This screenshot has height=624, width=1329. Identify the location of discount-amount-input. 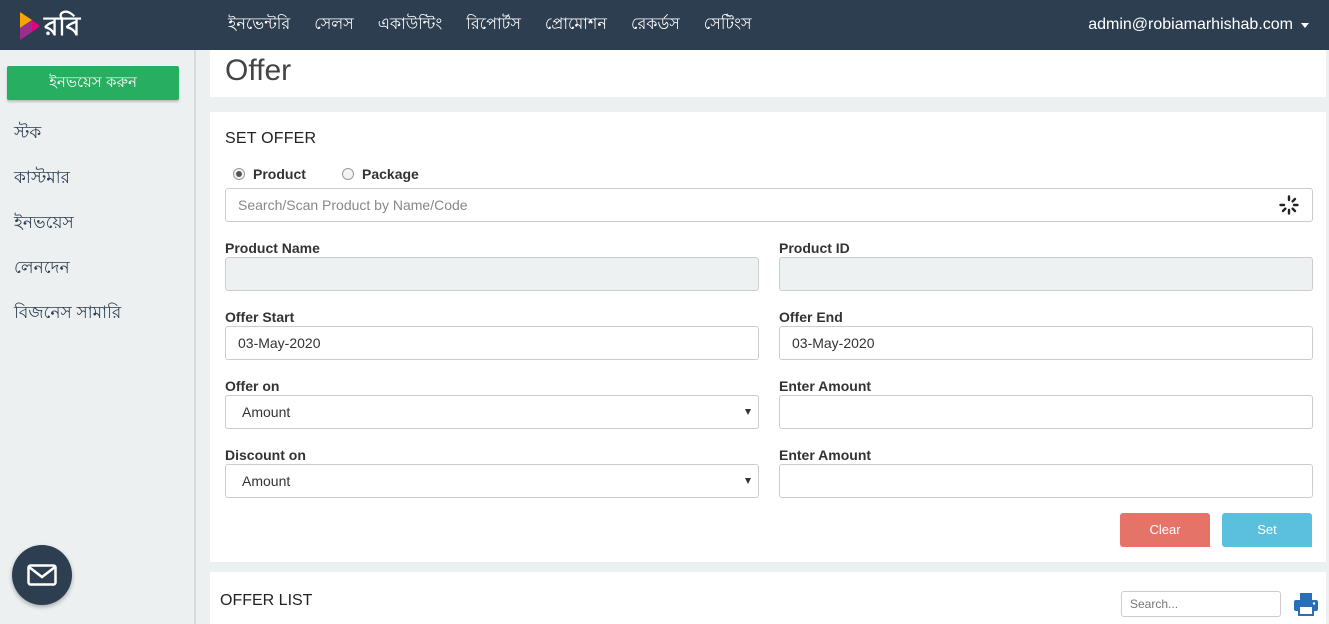
(1046, 481).